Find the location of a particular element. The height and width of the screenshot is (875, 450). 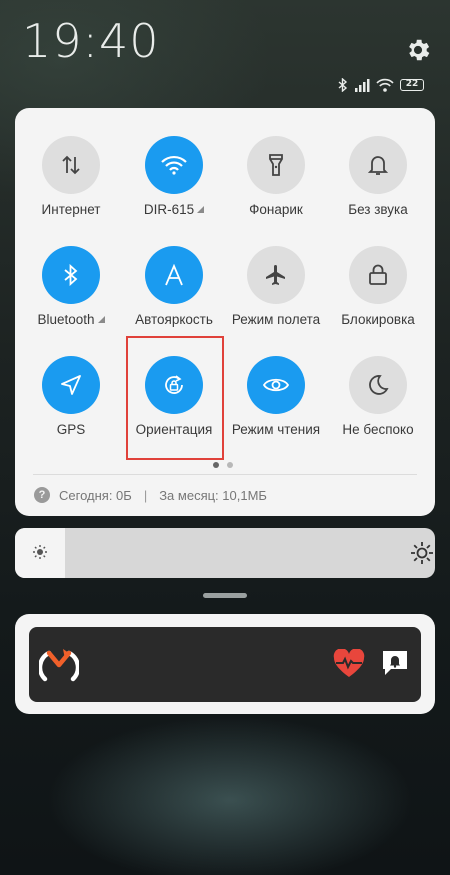

data-usage-today: Сегодня: 0Б is located at coordinates (95, 495).